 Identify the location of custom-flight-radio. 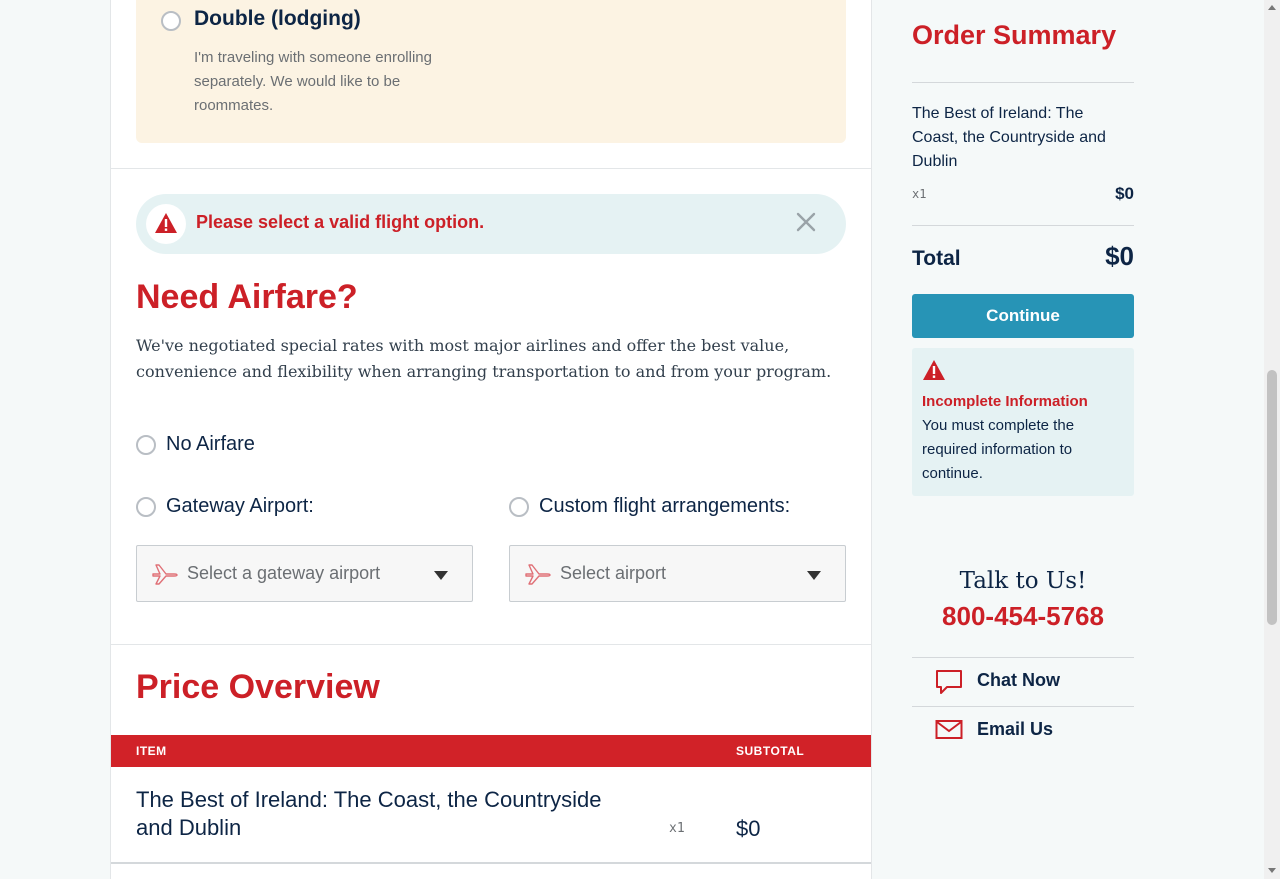
(519, 507).